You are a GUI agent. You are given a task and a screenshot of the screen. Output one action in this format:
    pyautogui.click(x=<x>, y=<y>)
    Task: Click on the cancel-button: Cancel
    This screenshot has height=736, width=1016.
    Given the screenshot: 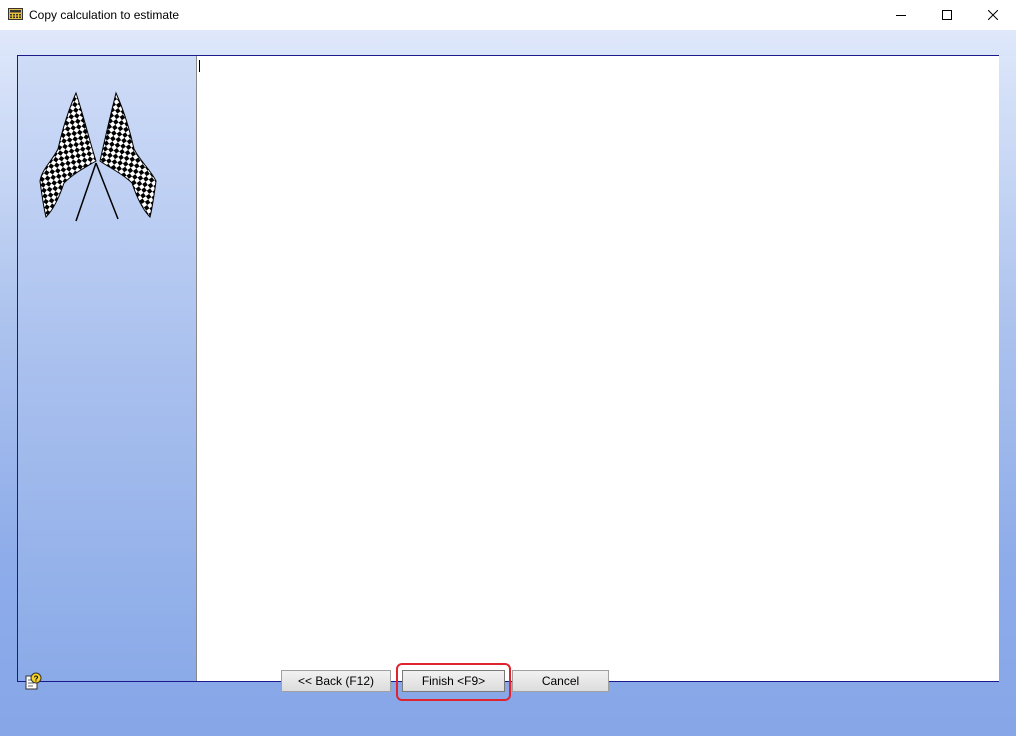 What is the action you would take?
    pyautogui.click(x=560, y=681)
    